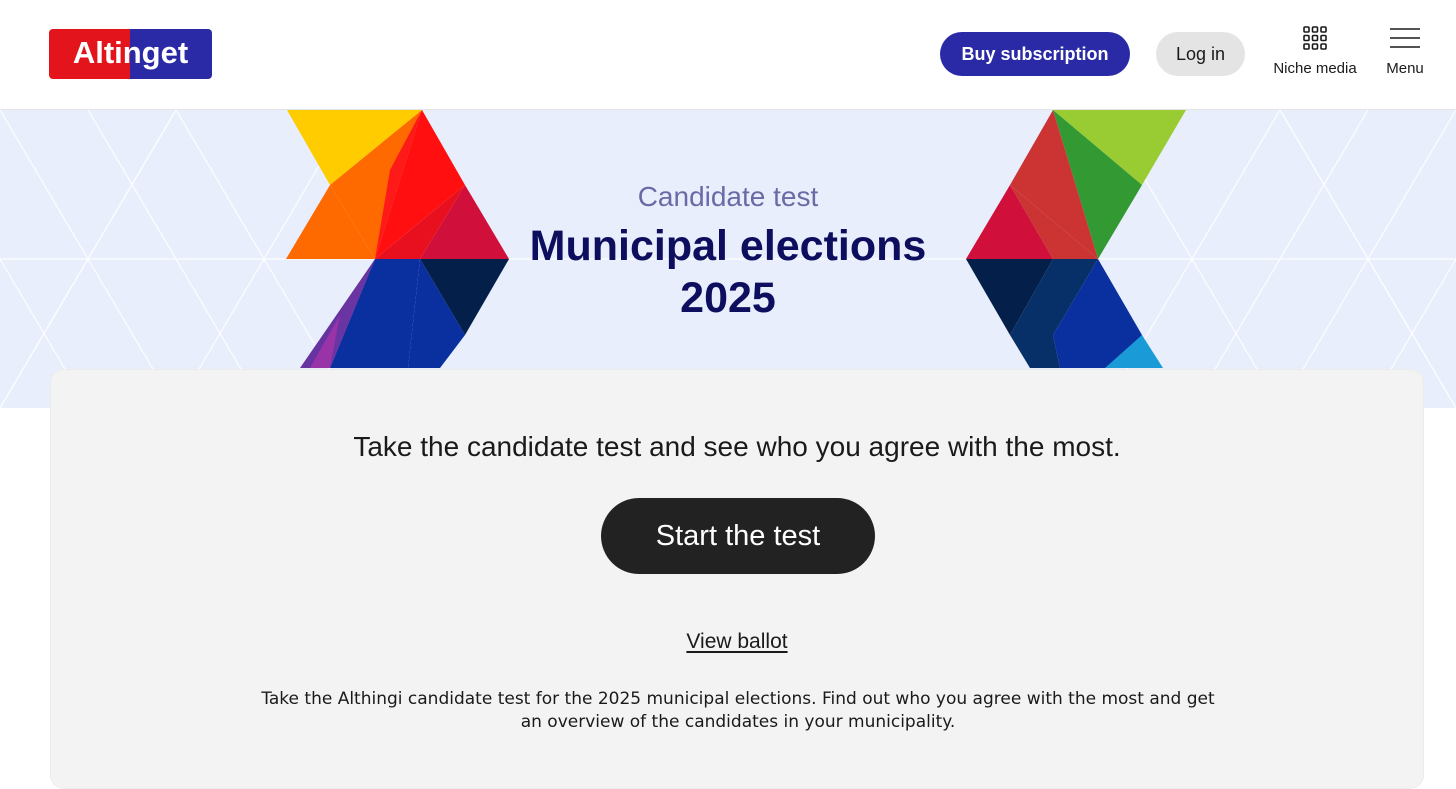 This screenshot has height=789, width=1456. Describe the element at coordinates (1035, 54) in the screenshot. I see `buy-subscription-button: Buy subscription` at that location.